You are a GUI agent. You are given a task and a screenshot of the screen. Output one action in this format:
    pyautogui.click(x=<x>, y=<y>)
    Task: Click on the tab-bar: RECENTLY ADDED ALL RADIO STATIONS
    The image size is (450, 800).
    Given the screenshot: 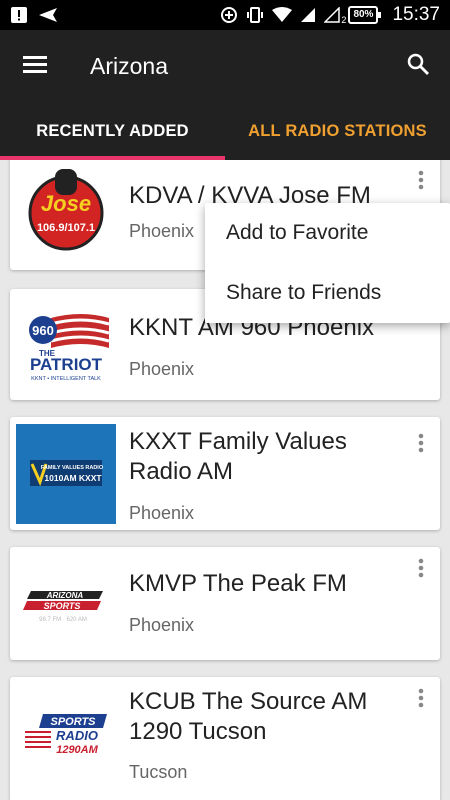 What is the action you would take?
    pyautogui.click(x=225, y=131)
    